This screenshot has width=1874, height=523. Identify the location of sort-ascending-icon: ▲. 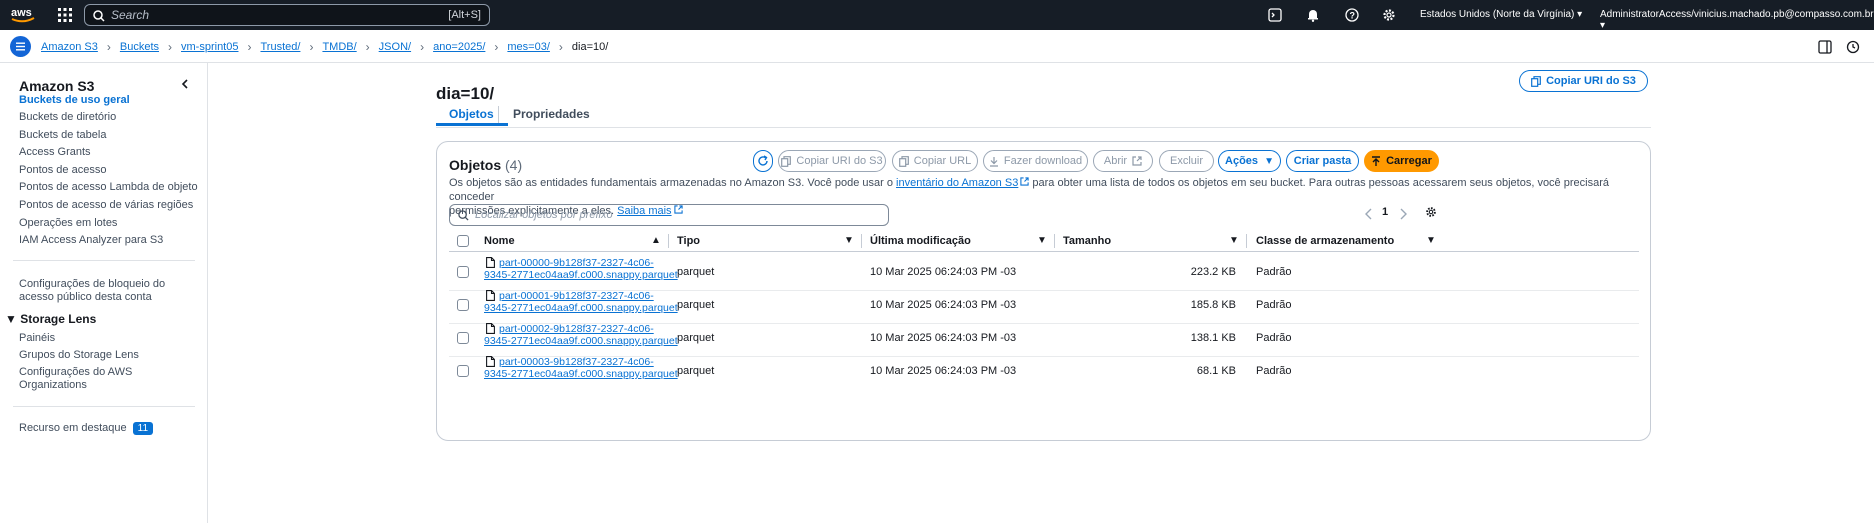
(656, 240).